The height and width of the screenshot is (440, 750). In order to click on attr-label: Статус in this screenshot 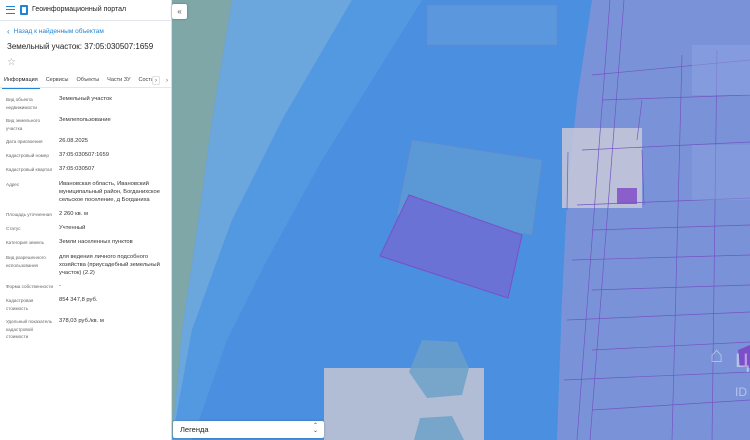, I will do `click(13, 228)`.